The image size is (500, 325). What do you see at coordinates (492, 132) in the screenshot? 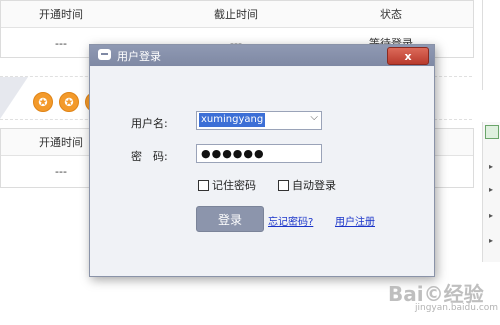
I see `panel-icon` at bounding box center [492, 132].